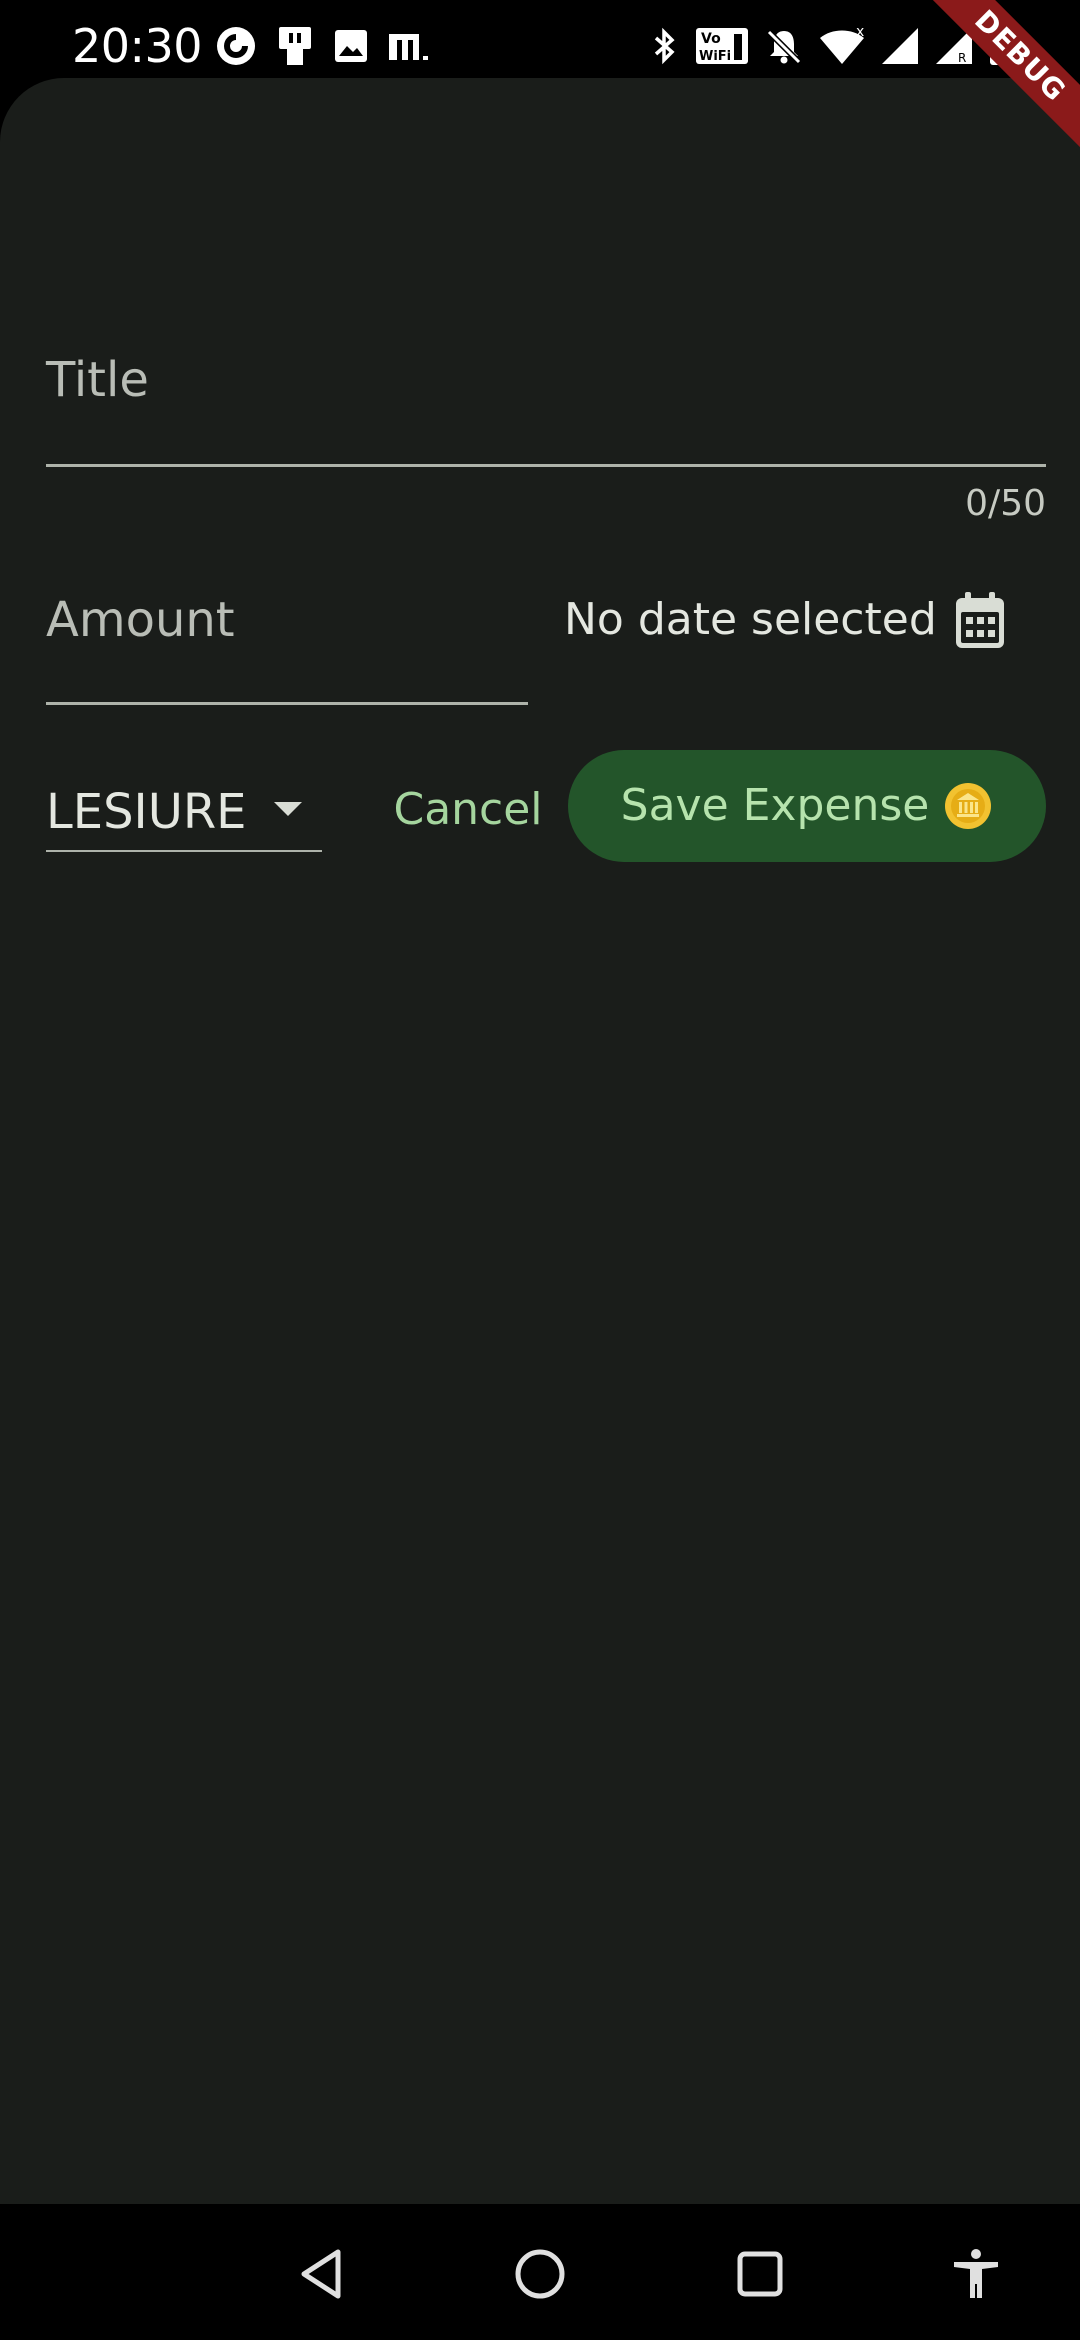  Describe the element at coordinates (664, 46) in the screenshot. I see `bluetooth-icon` at that location.